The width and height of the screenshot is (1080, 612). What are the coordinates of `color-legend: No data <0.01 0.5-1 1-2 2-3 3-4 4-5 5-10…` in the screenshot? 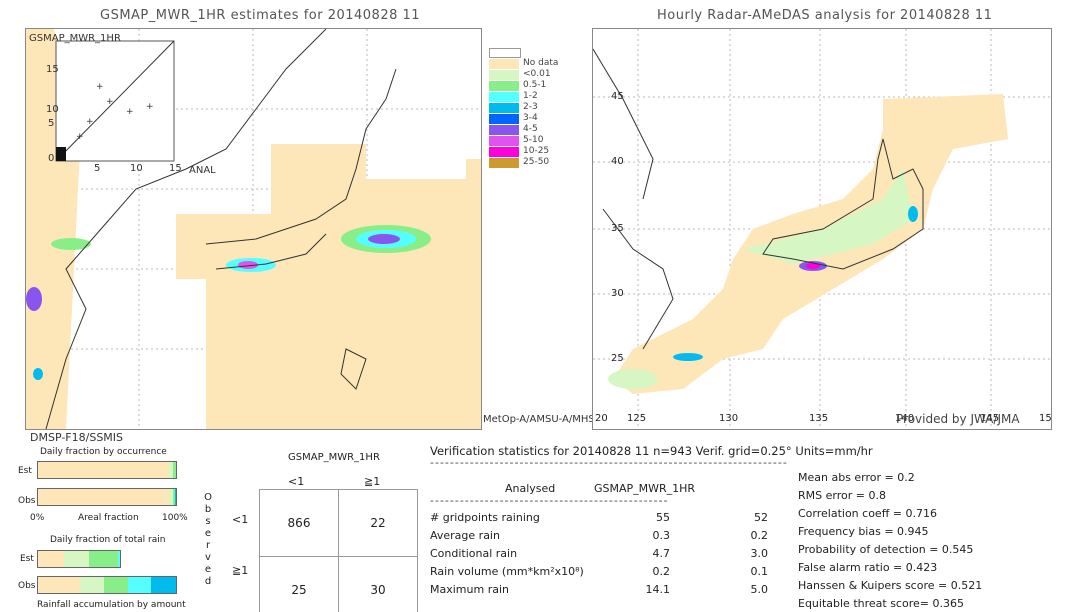 It's located at (524, 113).